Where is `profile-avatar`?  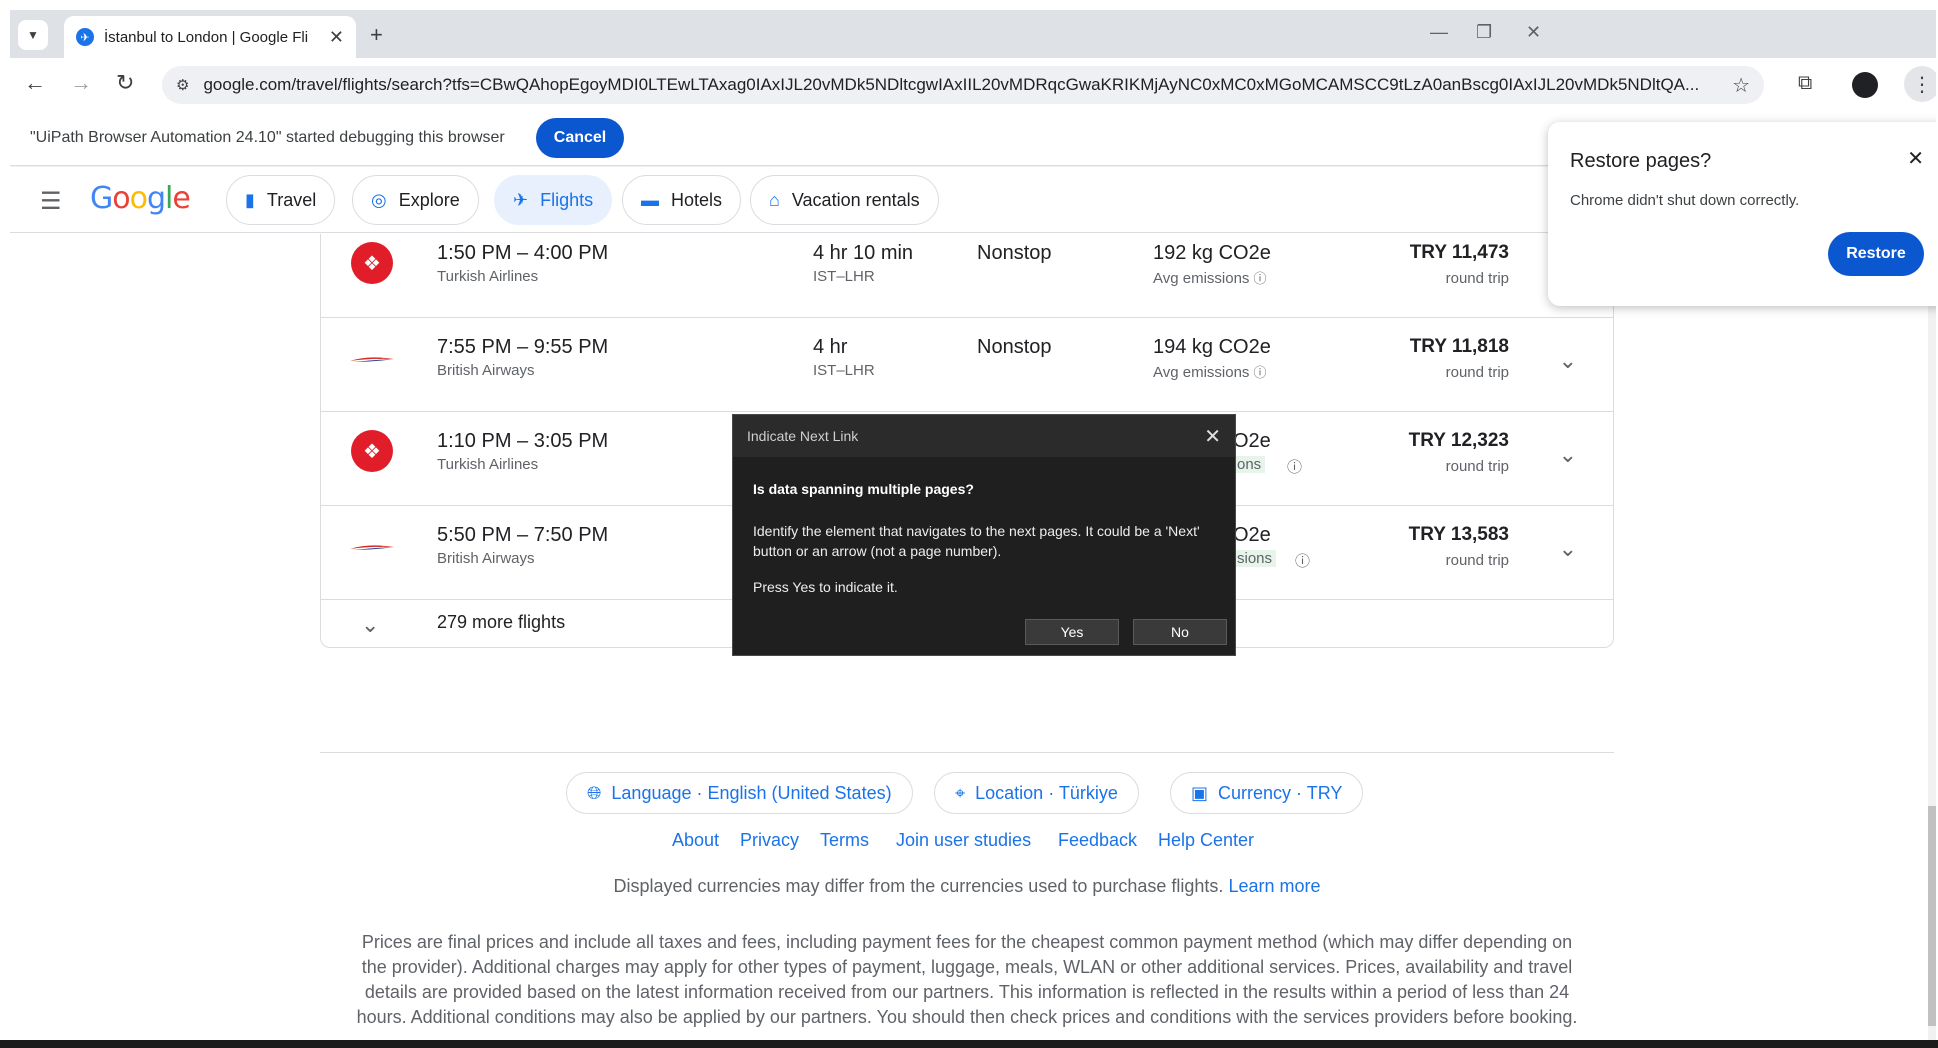
profile-avatar is located at coordinates (1865, 85).